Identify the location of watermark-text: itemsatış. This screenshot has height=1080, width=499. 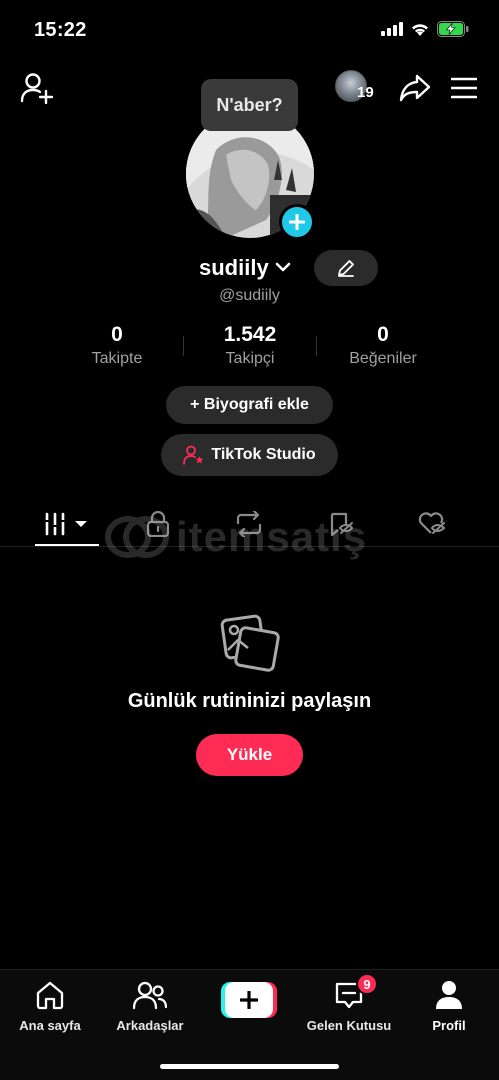
(272, 536).